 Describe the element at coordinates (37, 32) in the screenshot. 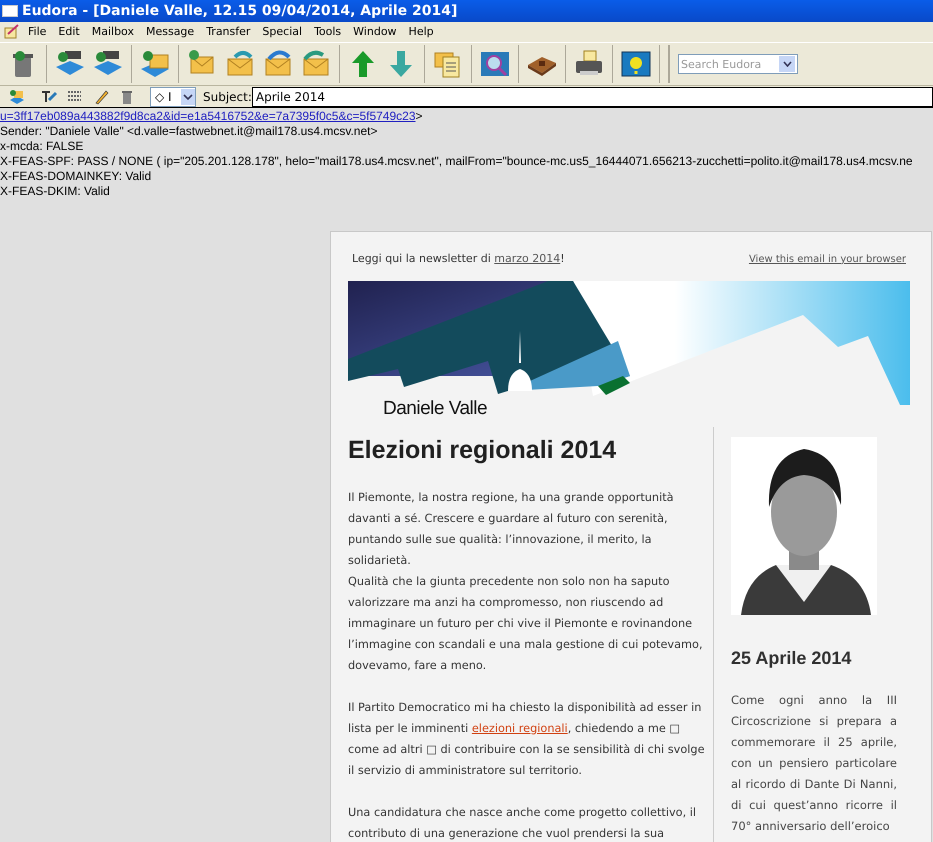

I see `menu-item: File` at that location.